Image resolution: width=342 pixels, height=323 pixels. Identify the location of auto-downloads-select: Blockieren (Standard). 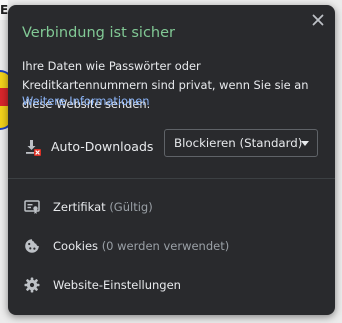
(241, 143).